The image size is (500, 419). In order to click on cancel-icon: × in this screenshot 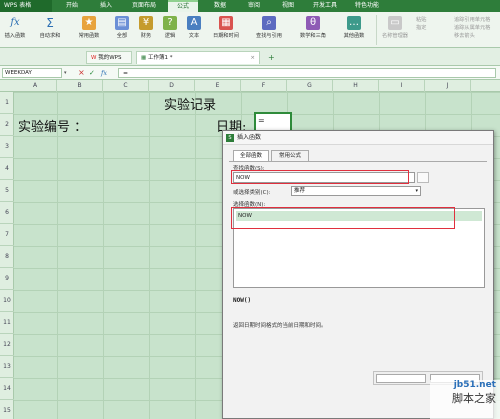, I will do `click(83, 73)`.